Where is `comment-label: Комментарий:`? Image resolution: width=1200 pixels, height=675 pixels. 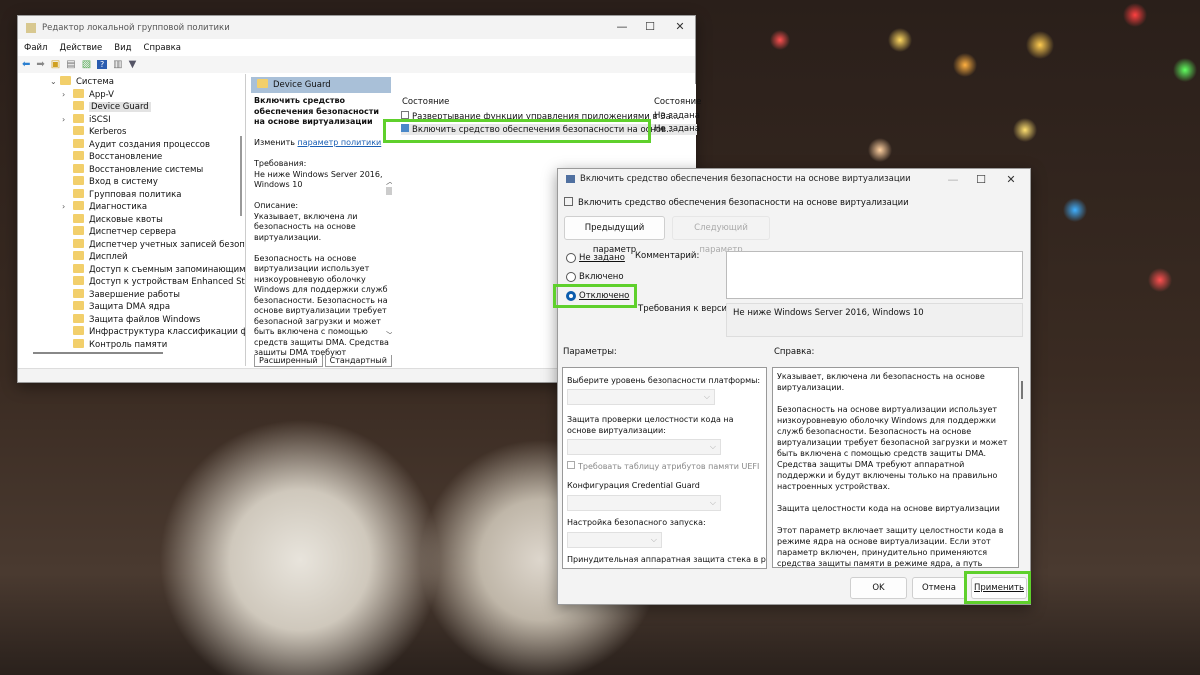
comment-label: Комментарий: is located at coordinates (667, 256).